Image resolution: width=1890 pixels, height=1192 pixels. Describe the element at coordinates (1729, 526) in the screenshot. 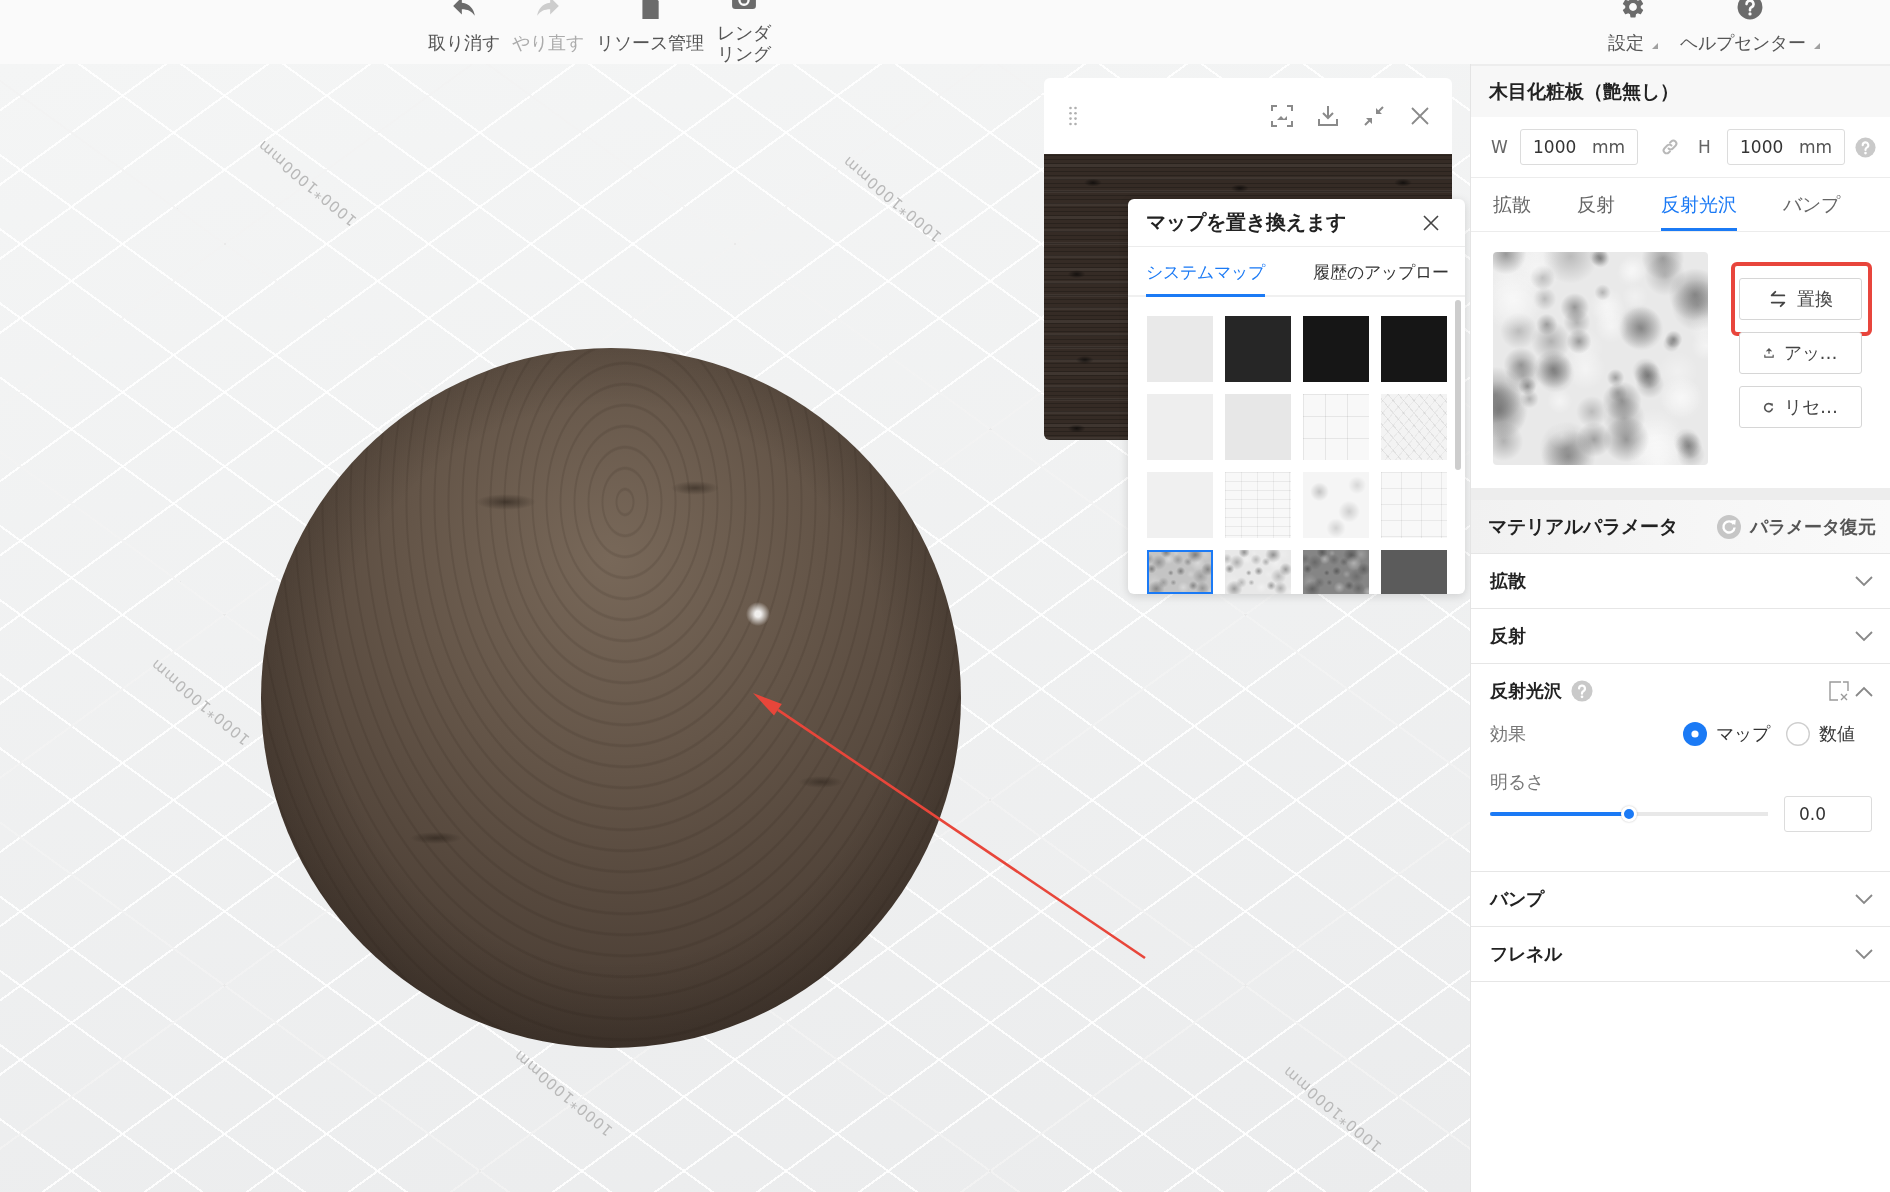

I see `refresh-icon` at that location.